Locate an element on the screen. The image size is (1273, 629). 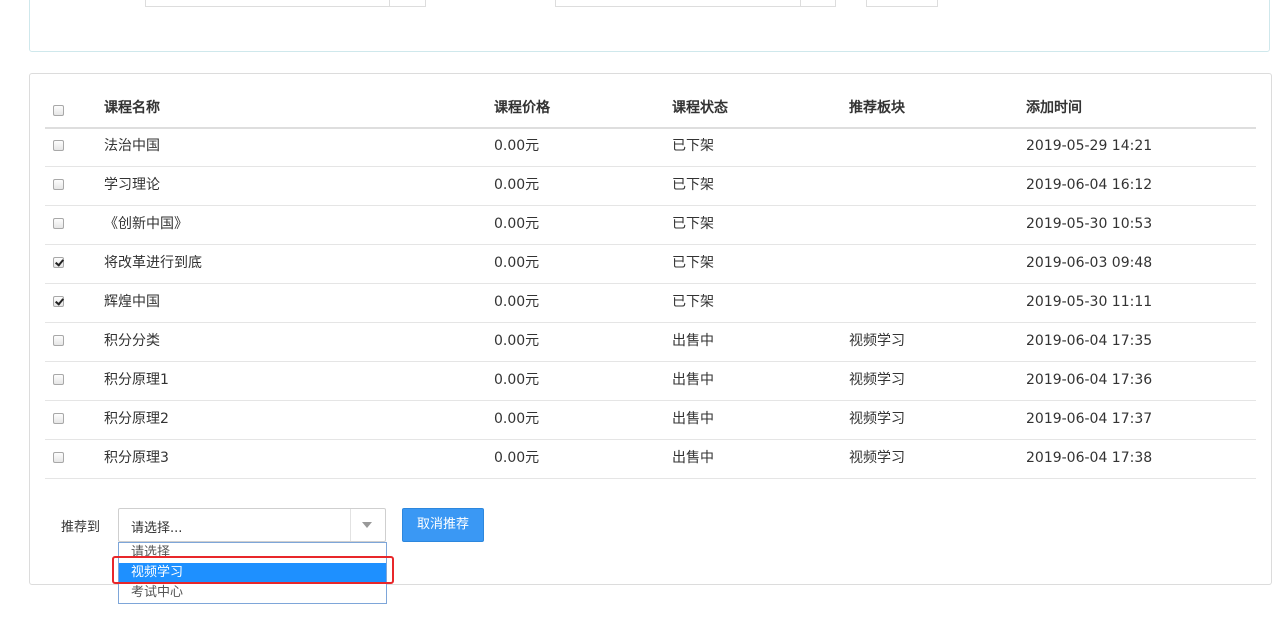
added-time-cell: 2019-05-30 10:53 is located at coordinates (1089, 224).